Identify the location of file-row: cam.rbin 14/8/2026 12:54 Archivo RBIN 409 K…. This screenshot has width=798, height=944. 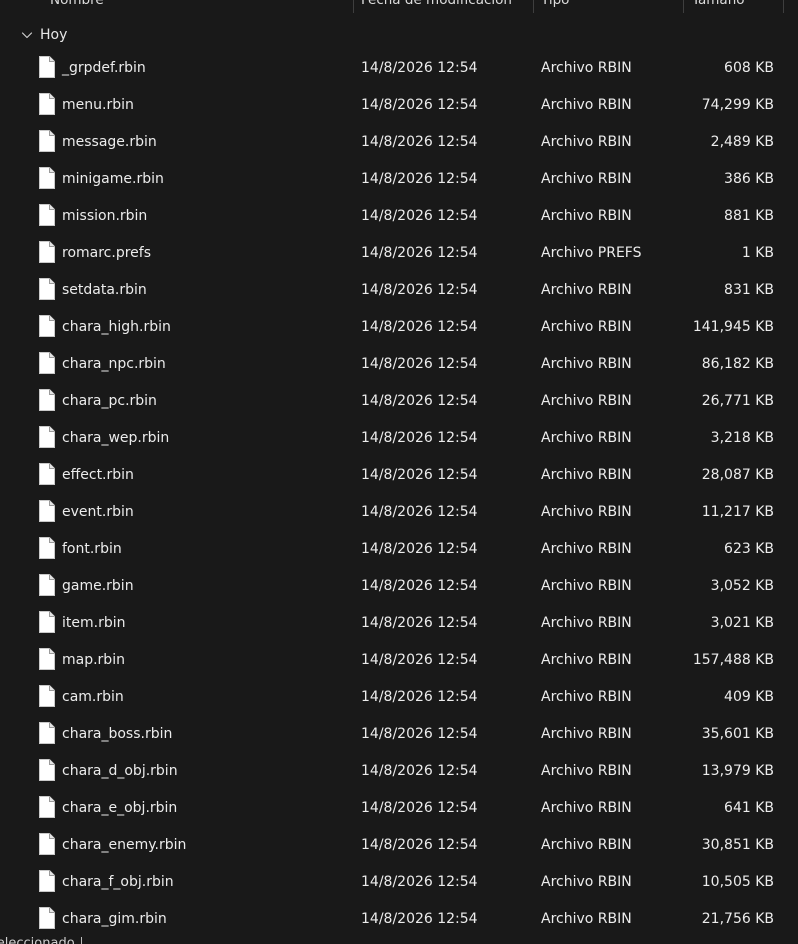
(399, 697).